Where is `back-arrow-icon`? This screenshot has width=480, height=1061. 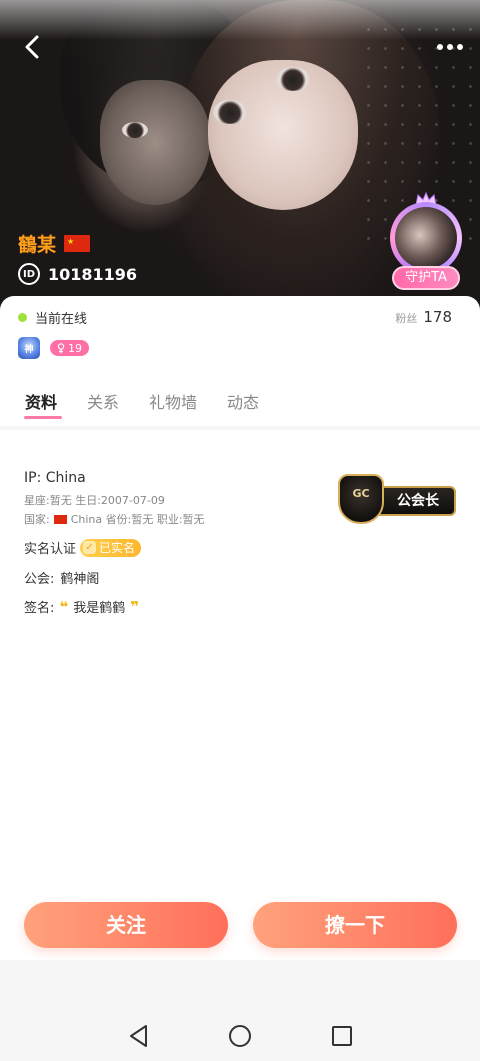 back-arrow-icon is located at coordinates (32, 47).